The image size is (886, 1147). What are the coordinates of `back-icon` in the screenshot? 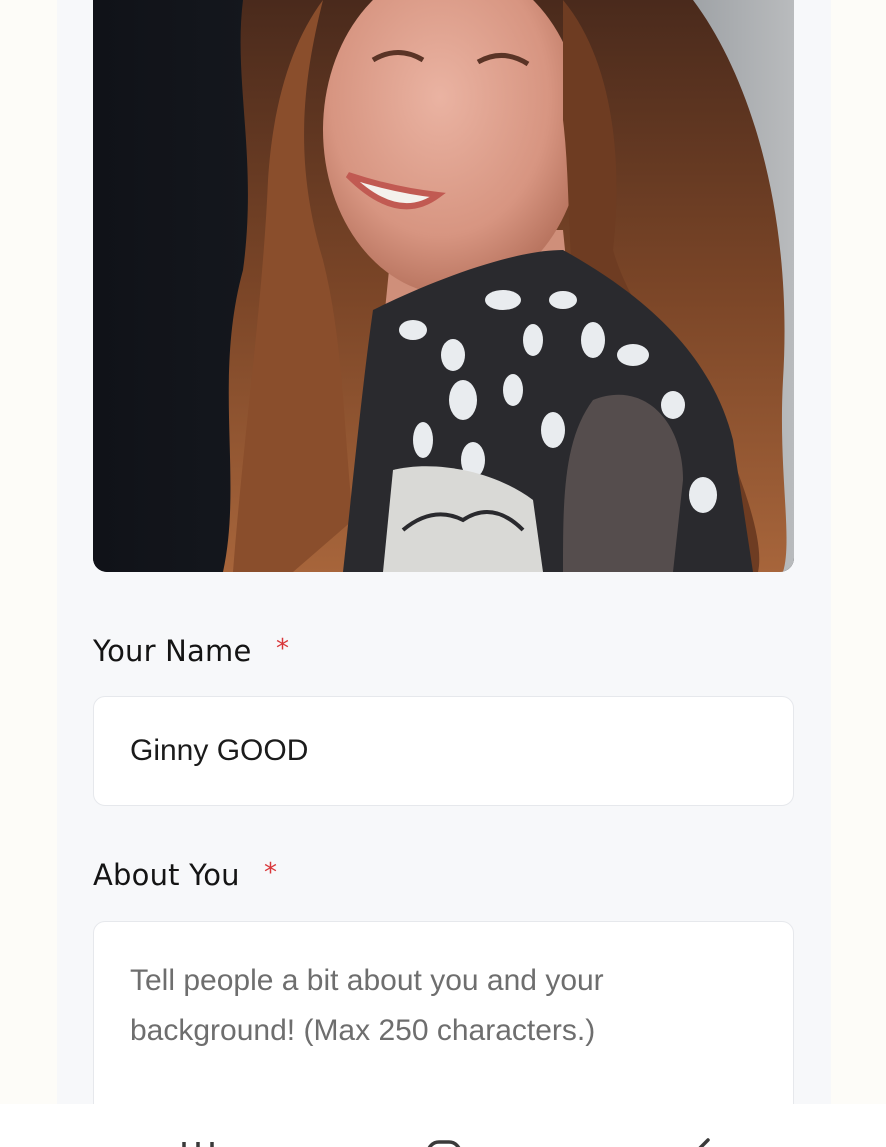 It's located at (704, 1142).